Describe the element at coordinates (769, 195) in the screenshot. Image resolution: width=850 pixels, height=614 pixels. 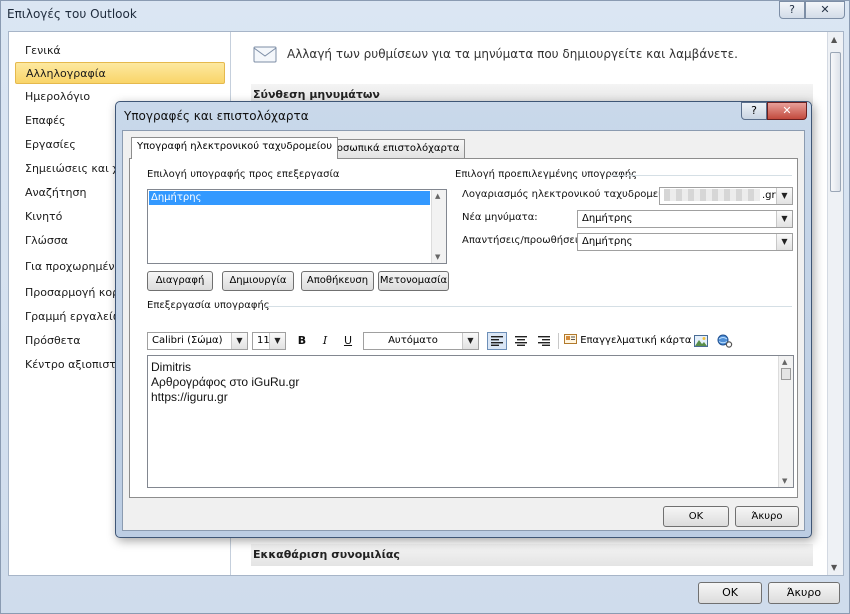
I see `account-value: .gr` at that location.